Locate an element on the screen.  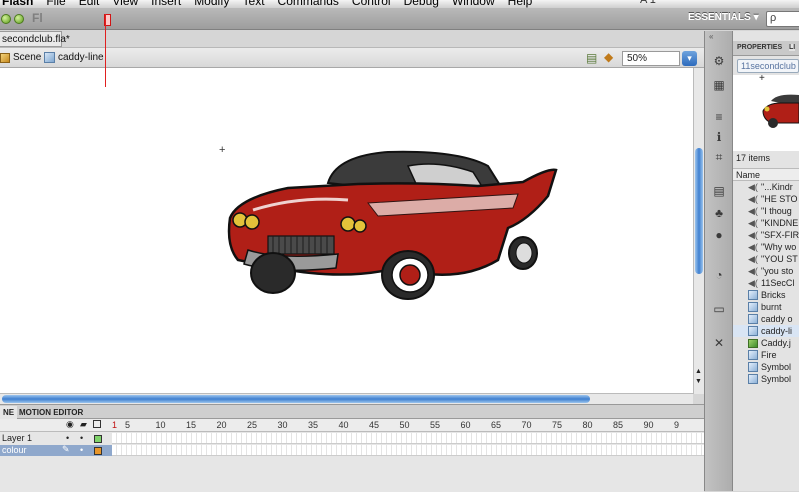
frame-number: 20 is located at coordinates (222, 425).